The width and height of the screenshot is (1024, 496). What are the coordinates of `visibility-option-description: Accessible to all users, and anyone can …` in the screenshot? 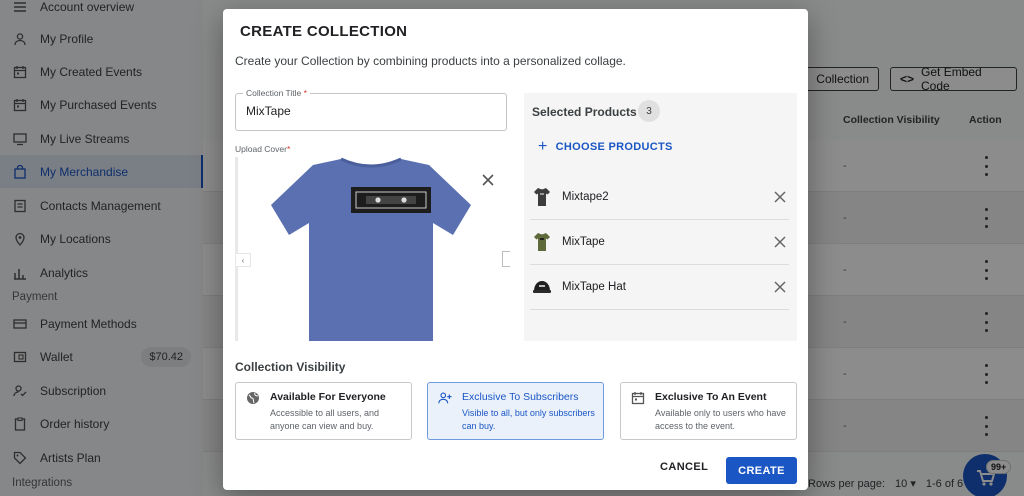 It's located at (325, 419).